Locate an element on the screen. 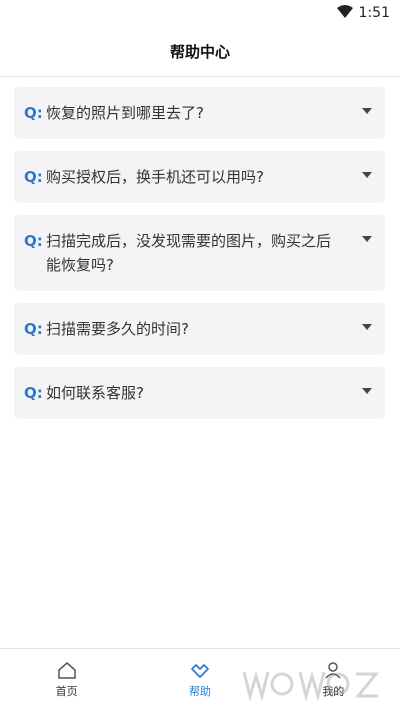 Image resolution: width=400 pixels, height=710 pixels. faq-item: Q: 如何联系客服? is located at coordinates (199, 393).